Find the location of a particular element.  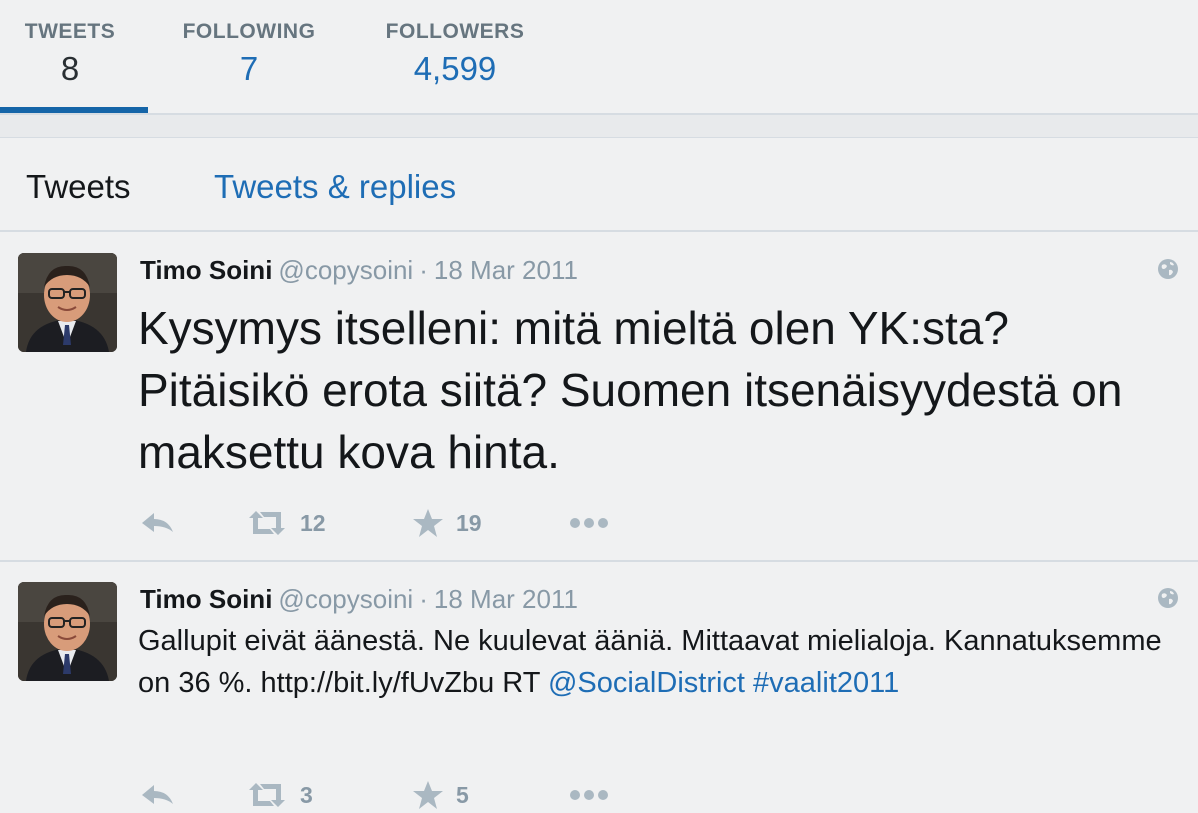

retweet-count: 3 is located at coordinates (306, 794).